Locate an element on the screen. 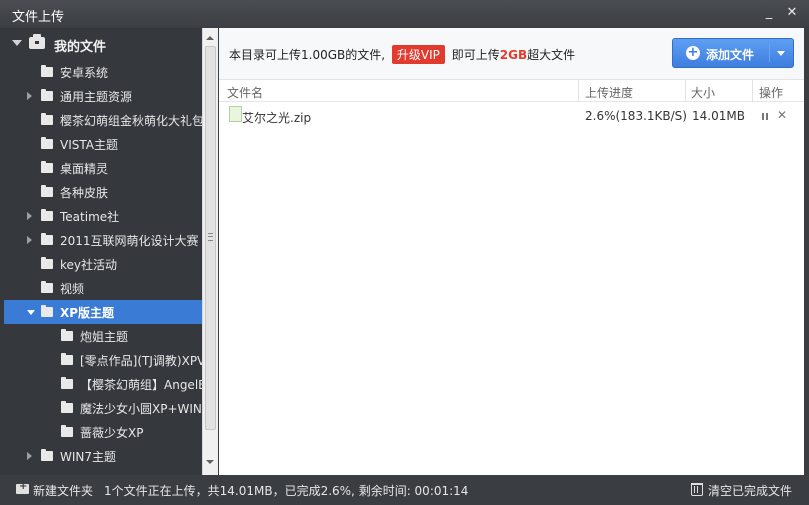  sidebar-folder-item: 樱茶幻萌组金秋萌化大礼包 is located at coordinates (103, 120).